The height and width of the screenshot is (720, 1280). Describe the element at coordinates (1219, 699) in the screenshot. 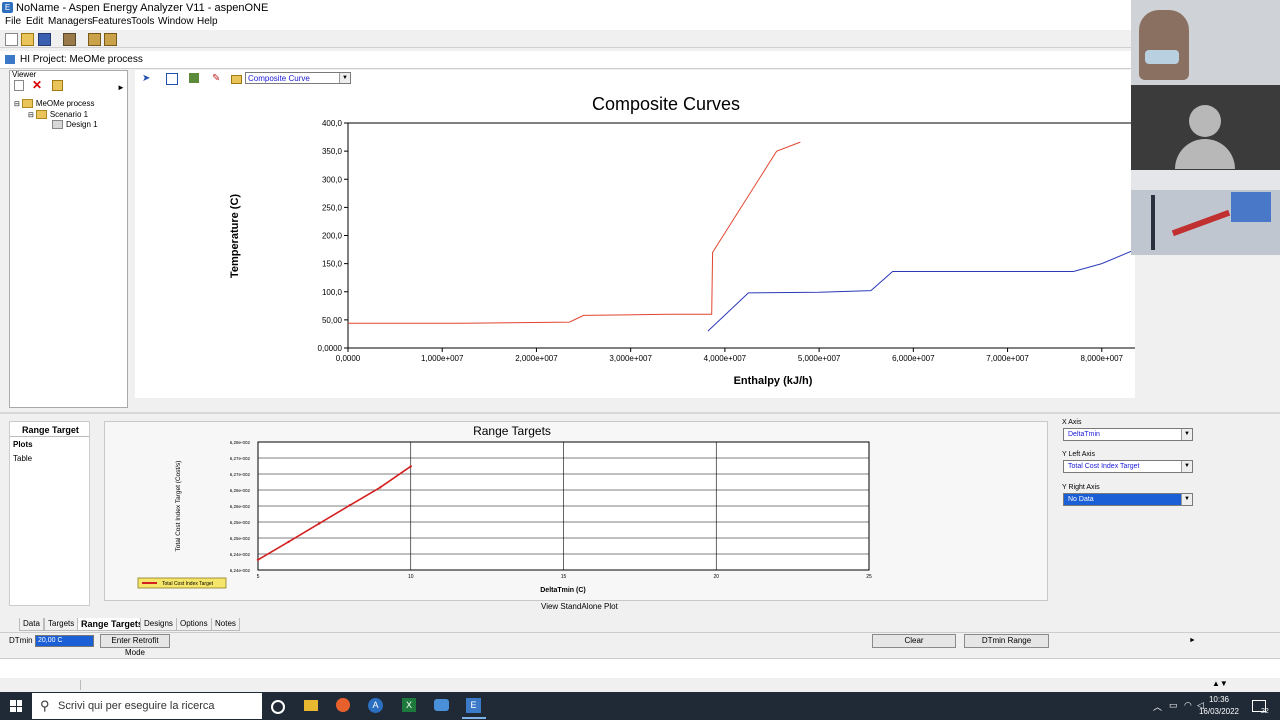

I see `clock-time: 10:36` at that location.